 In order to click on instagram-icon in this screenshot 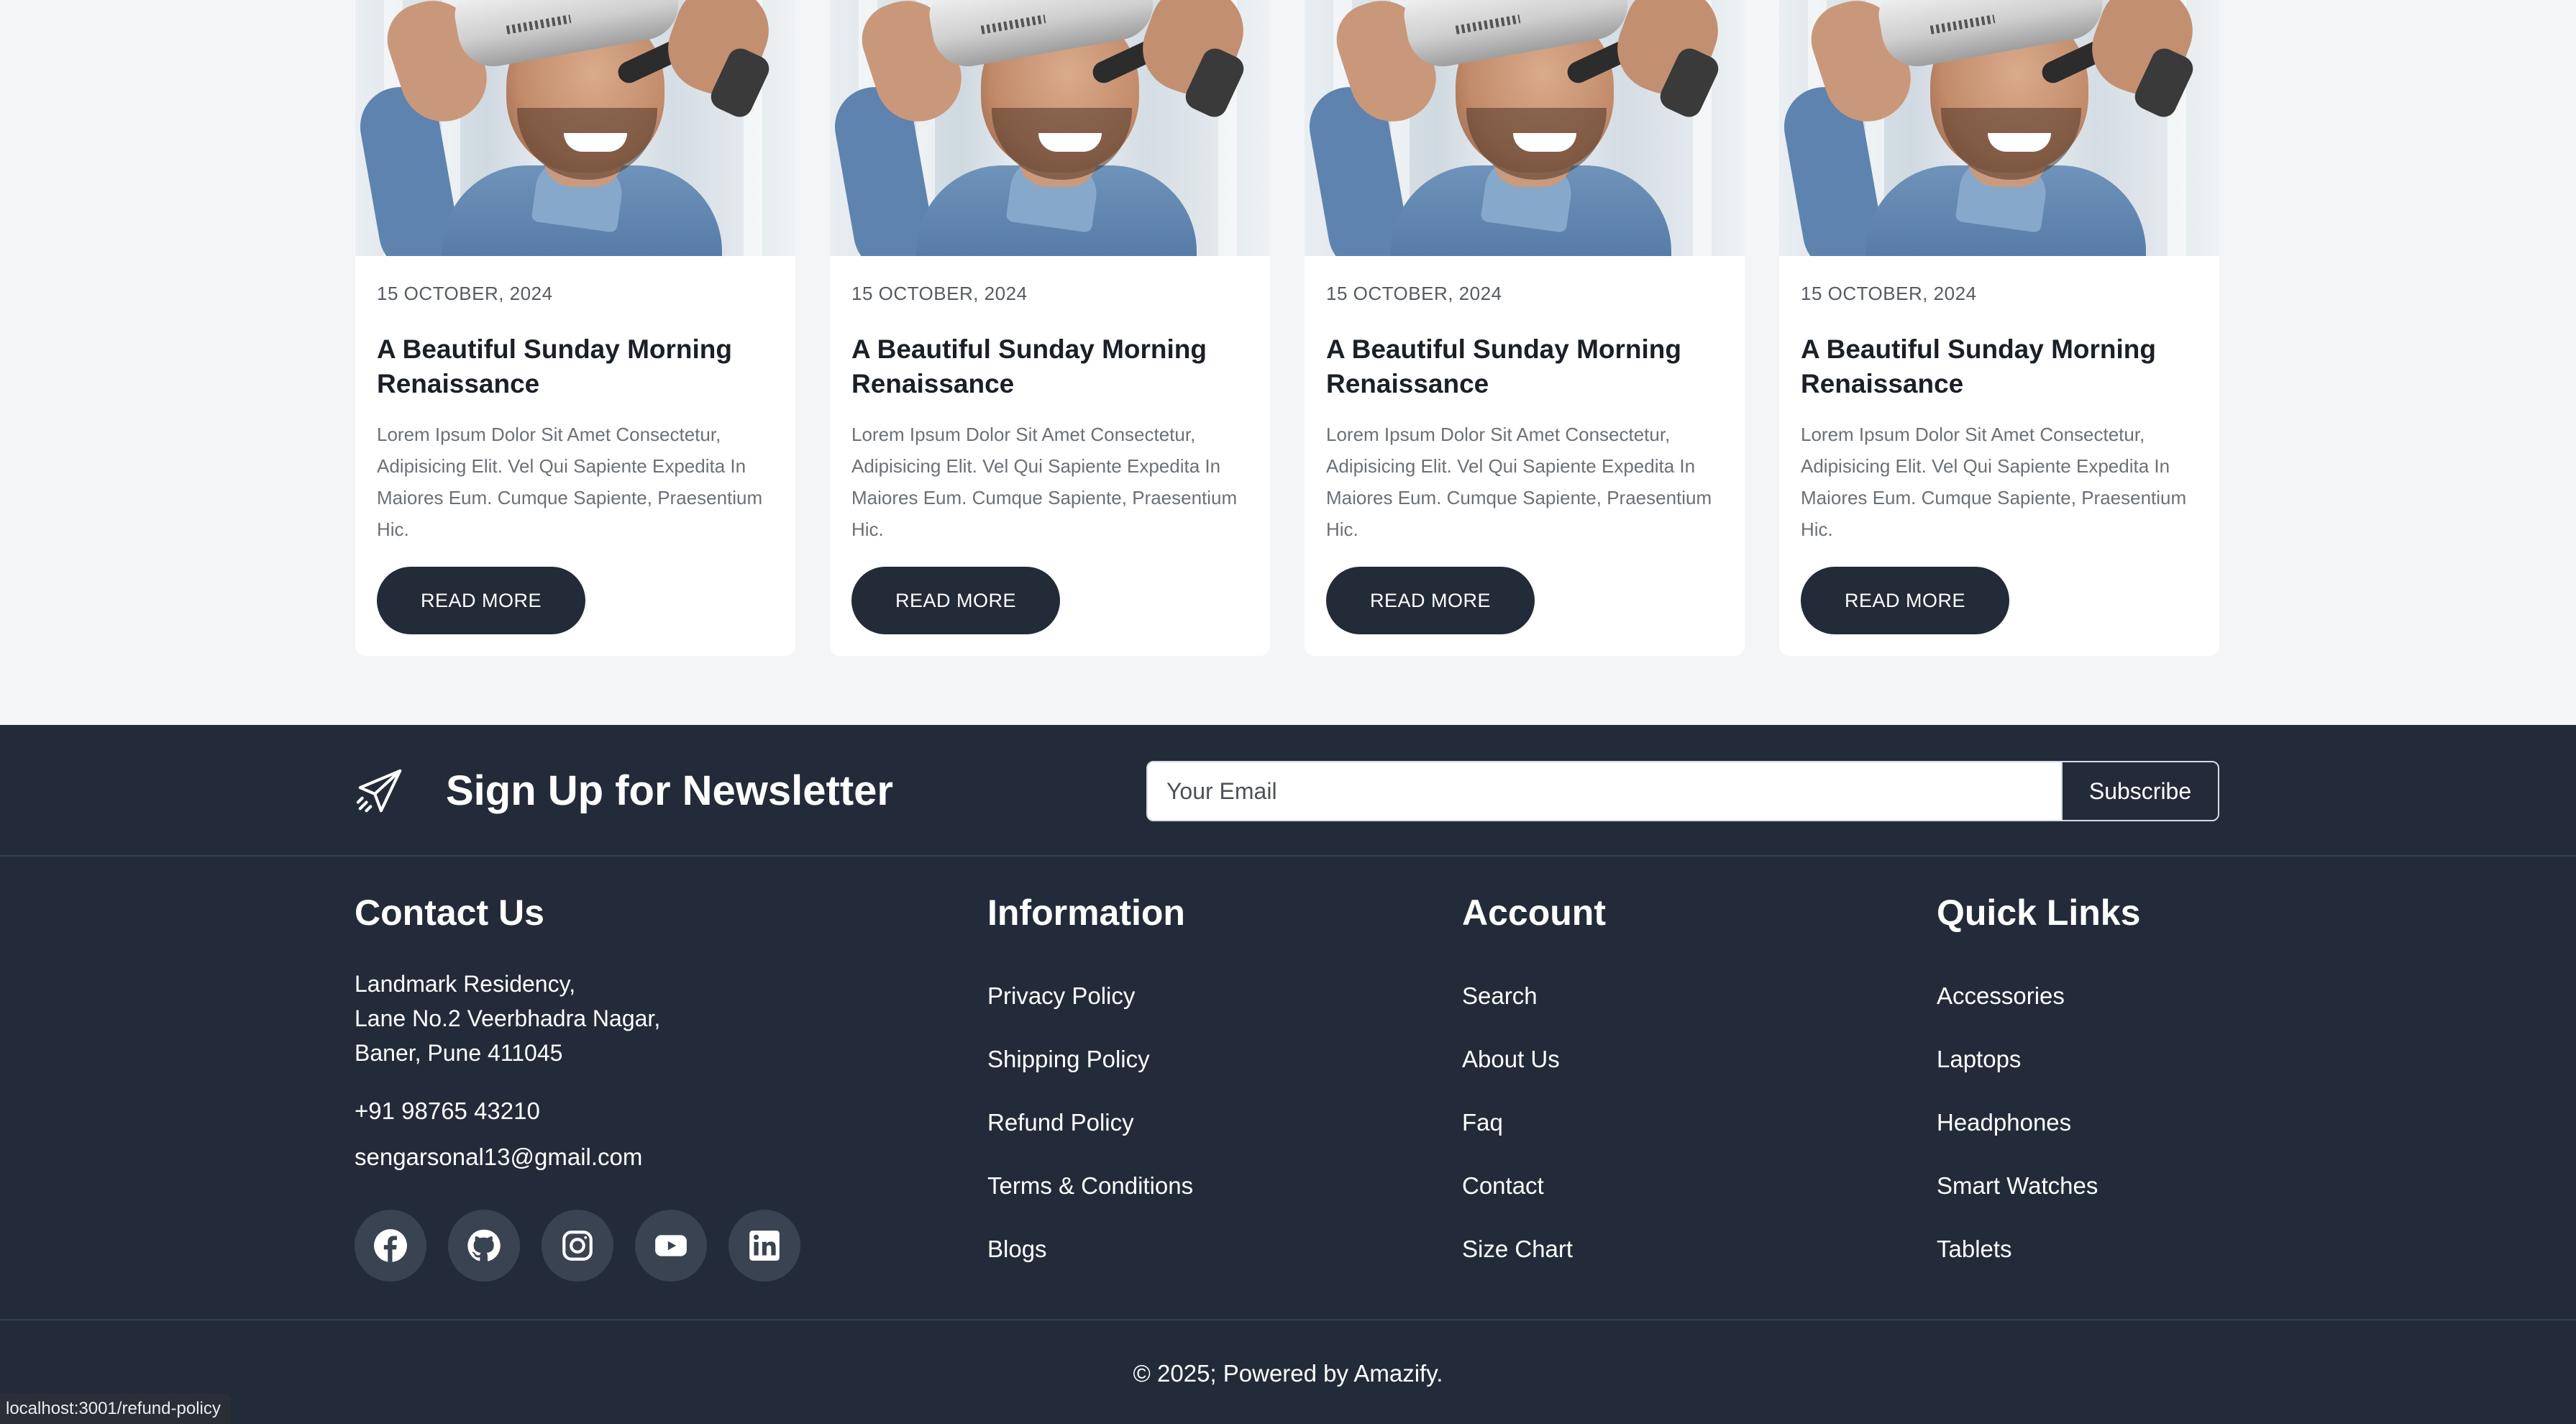, I will do `click(577, 1246)`.